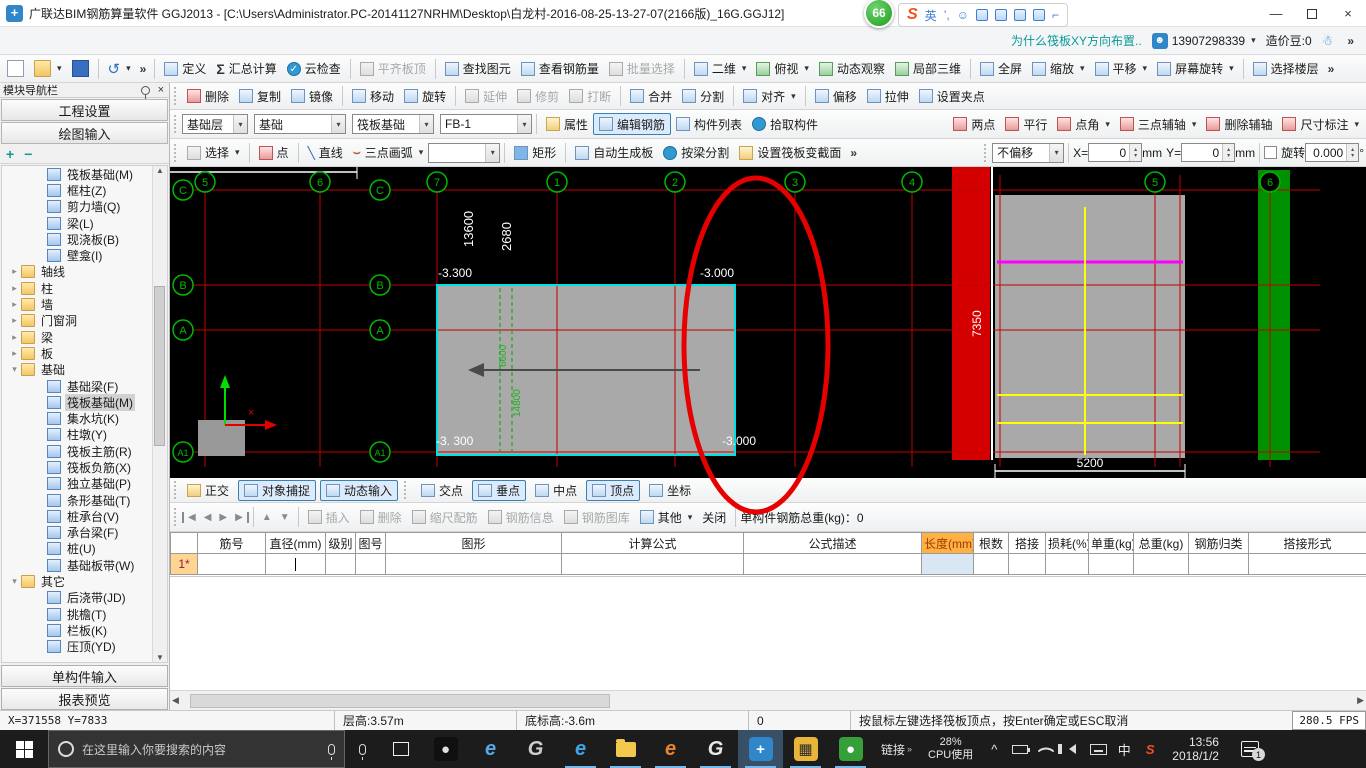 Image resolution: width=1366 pixels, height=768 pixels. I want to click on gray-slab-right, so click(1090, 326).